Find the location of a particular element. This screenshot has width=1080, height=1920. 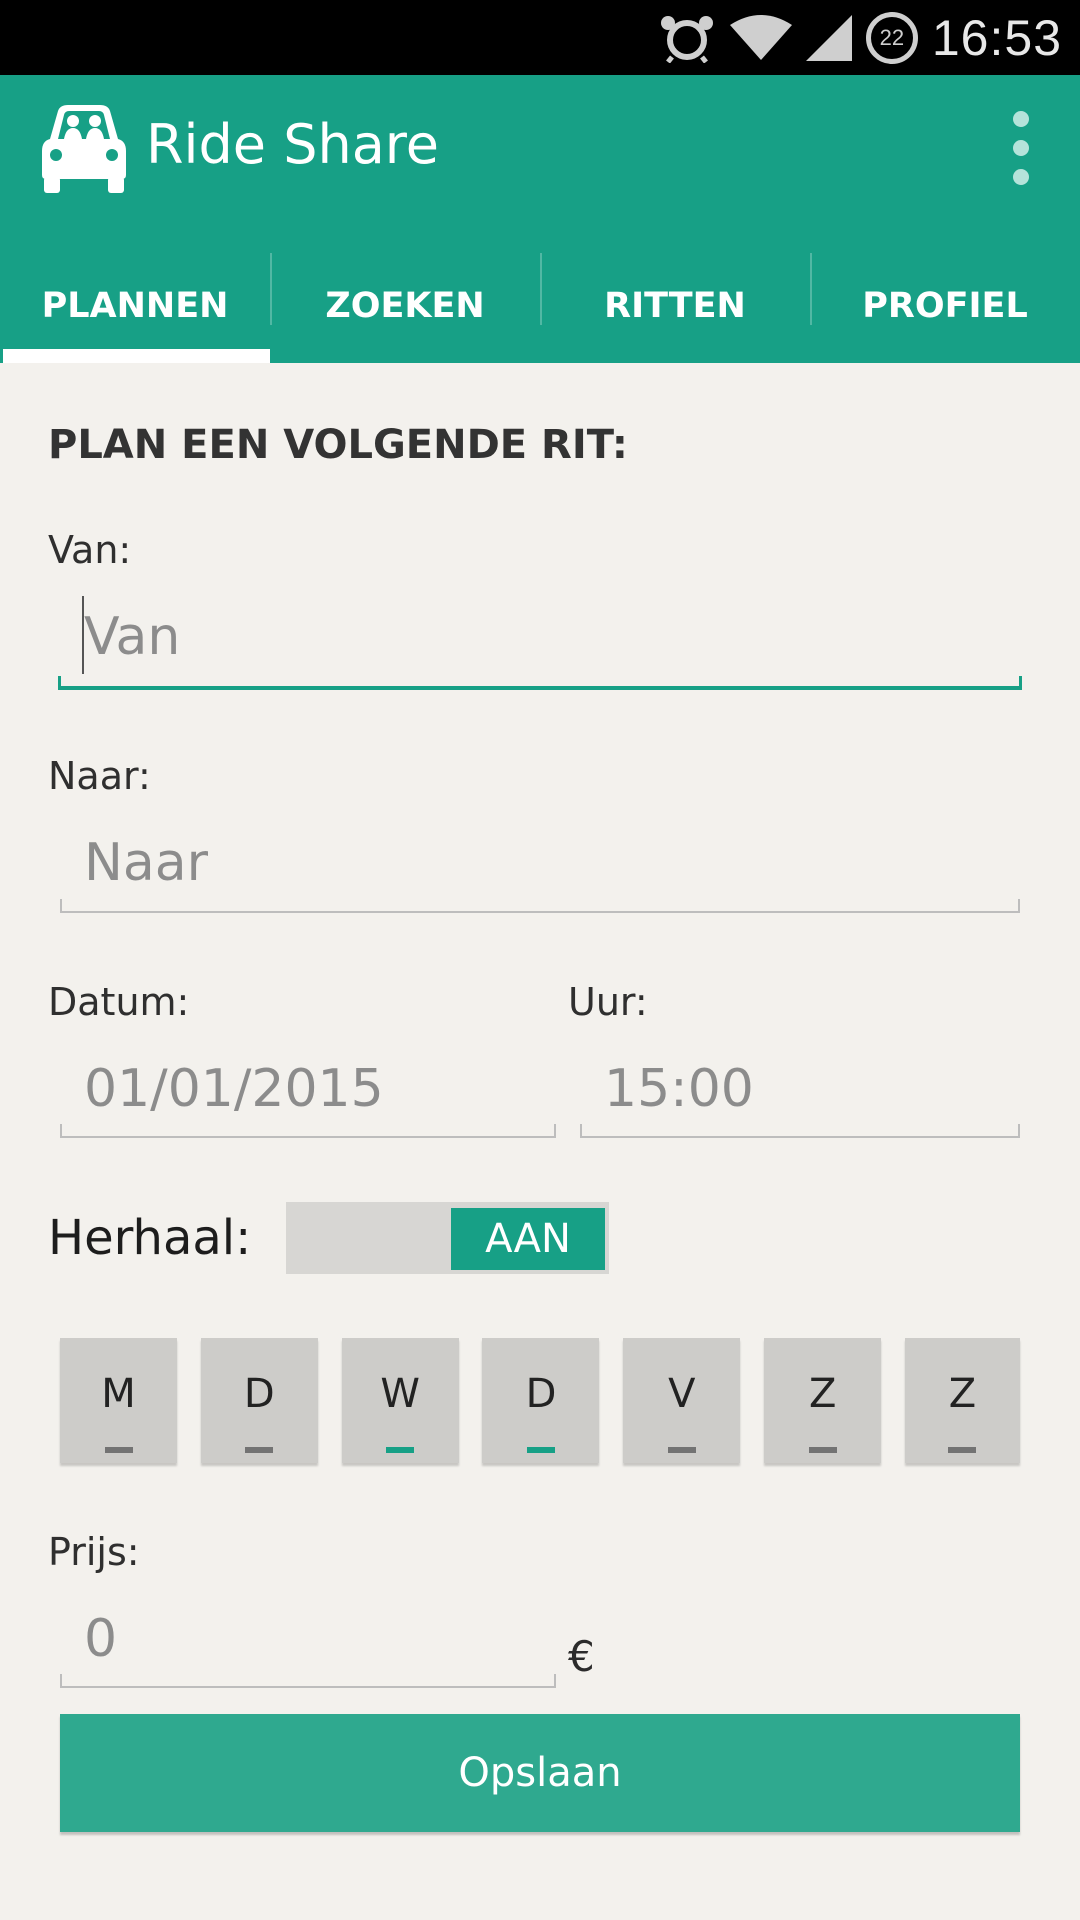

day-button-thursday: D is located at coordinates (541, 1400).